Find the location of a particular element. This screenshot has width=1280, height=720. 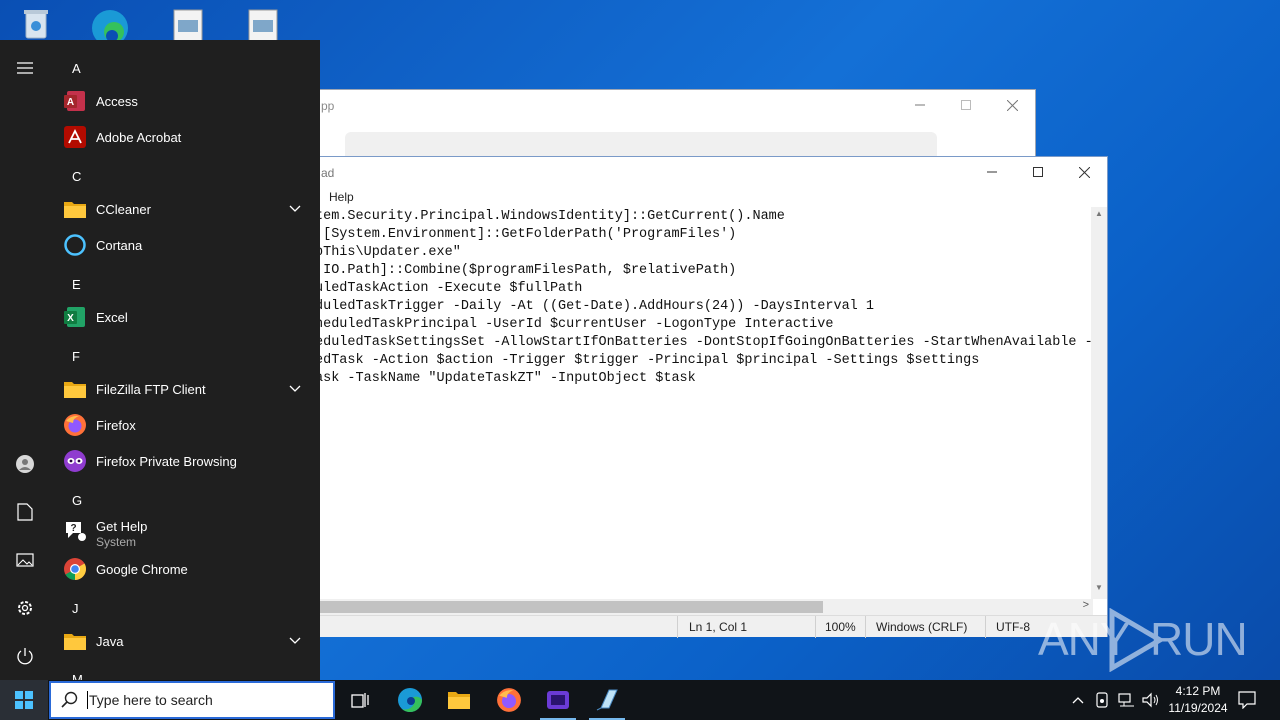

line-ending: Windows (CRLF) is located at coordinates (922, 627).